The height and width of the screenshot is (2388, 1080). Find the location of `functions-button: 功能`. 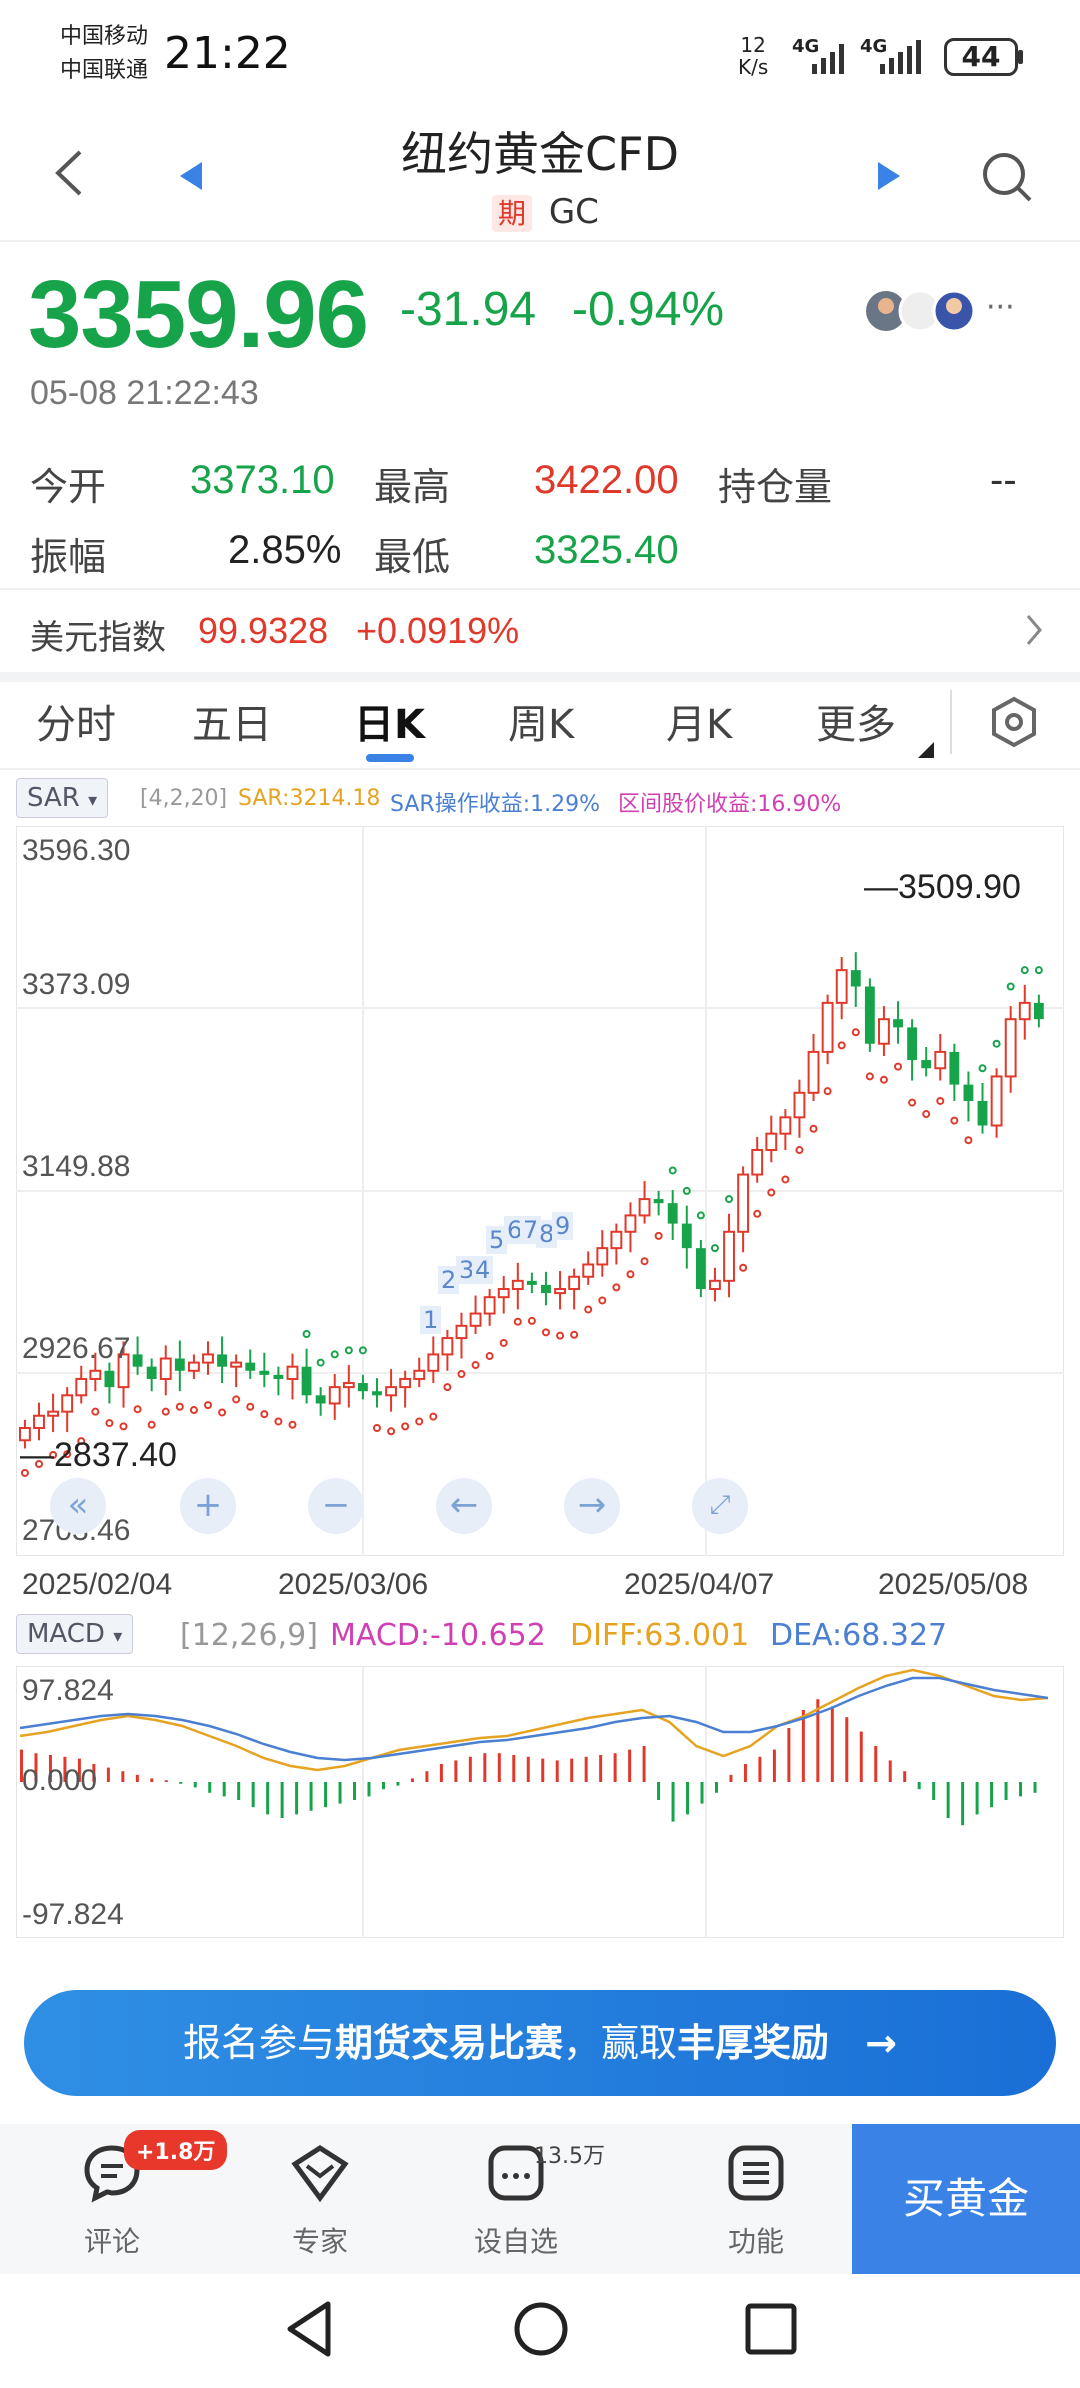

functions-button: 功能 is located at coordinates (756, 2201).